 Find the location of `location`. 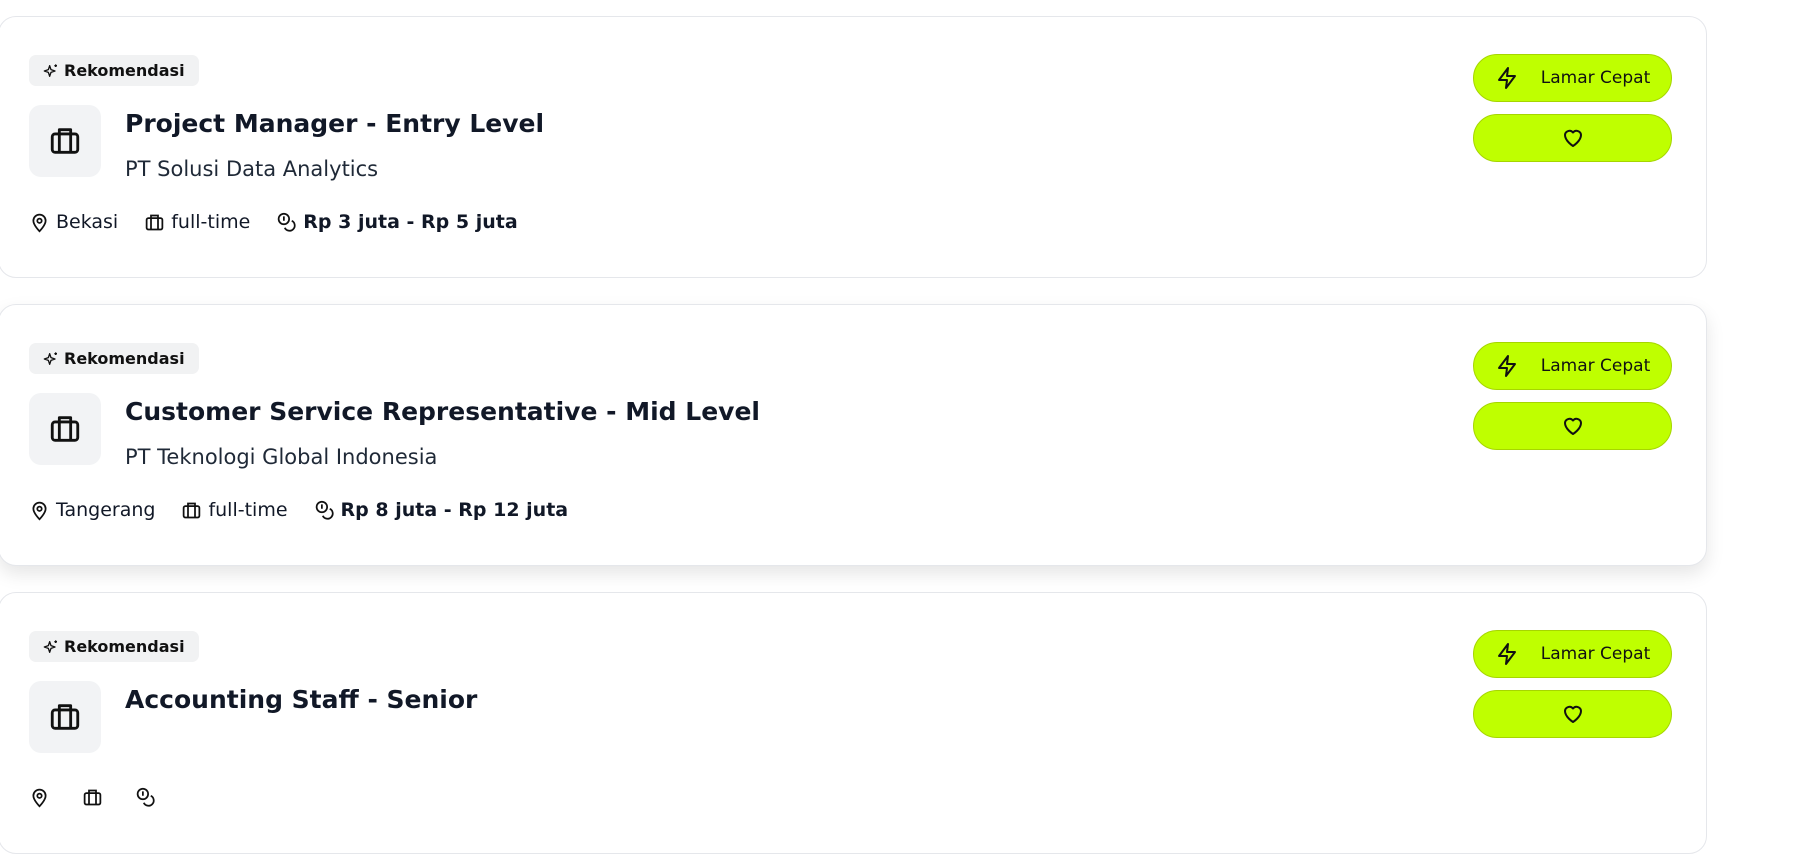

location is located at coordinates (42, 797).